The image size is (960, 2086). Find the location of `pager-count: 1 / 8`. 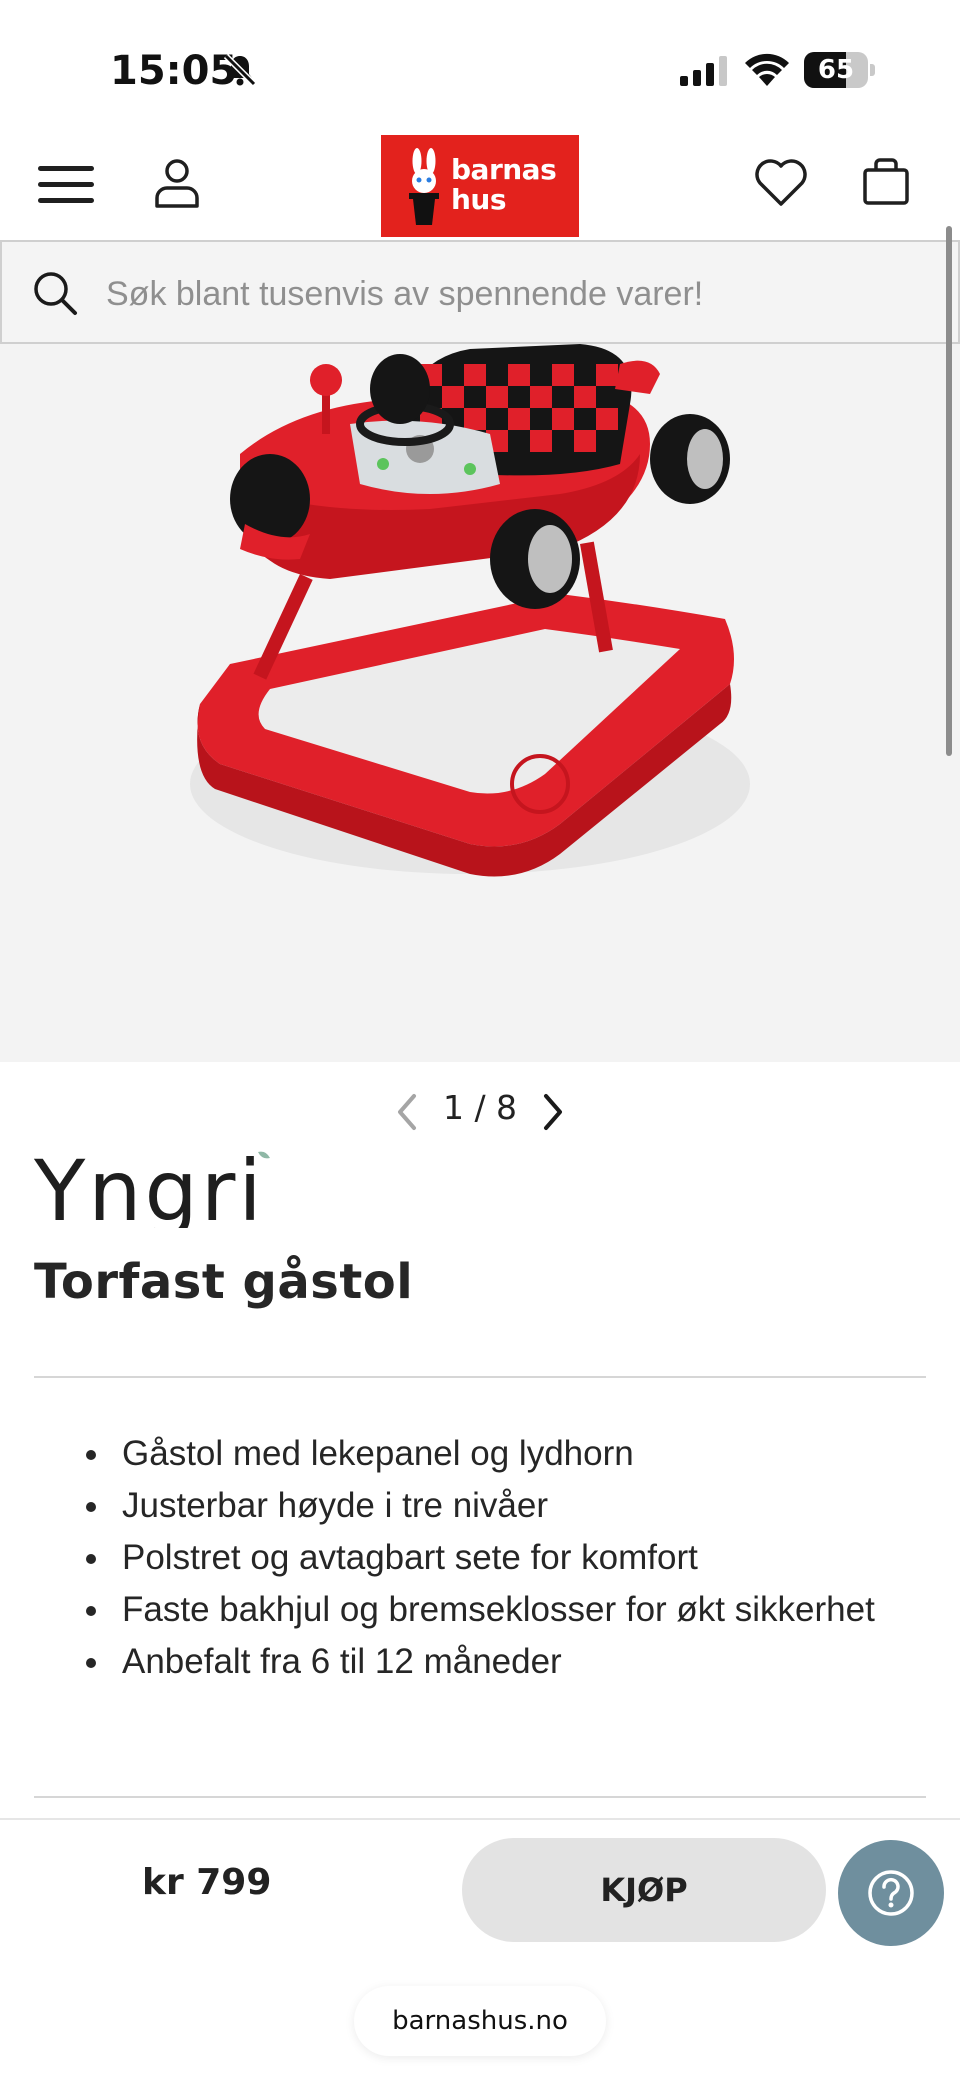

pager-count: 1 / 8 is located at coordinates (480, 1107).